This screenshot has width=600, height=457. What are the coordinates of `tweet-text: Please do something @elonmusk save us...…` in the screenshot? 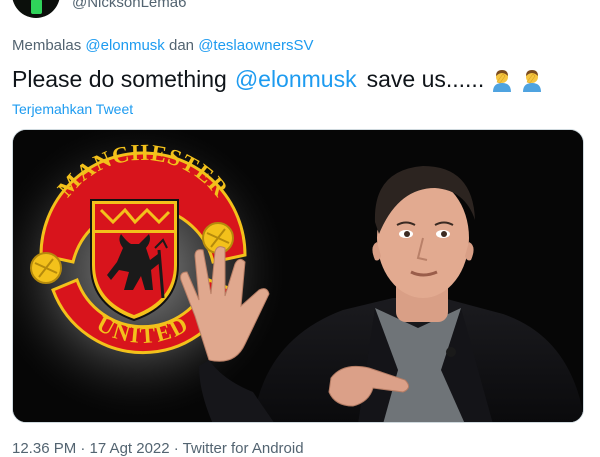 It's located at (278, 79).